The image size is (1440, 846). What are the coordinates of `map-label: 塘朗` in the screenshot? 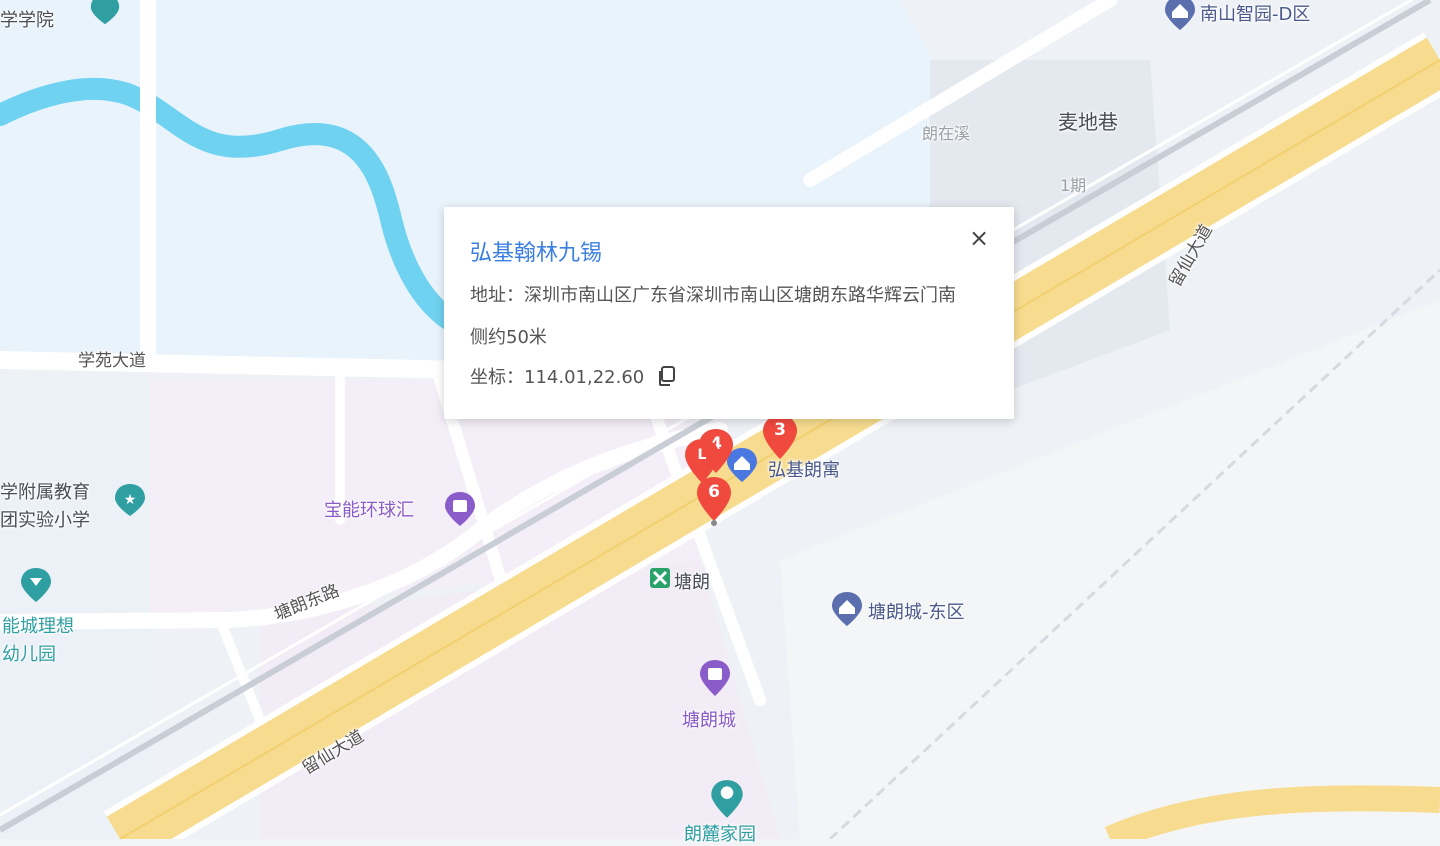 It's located at (692, 582).